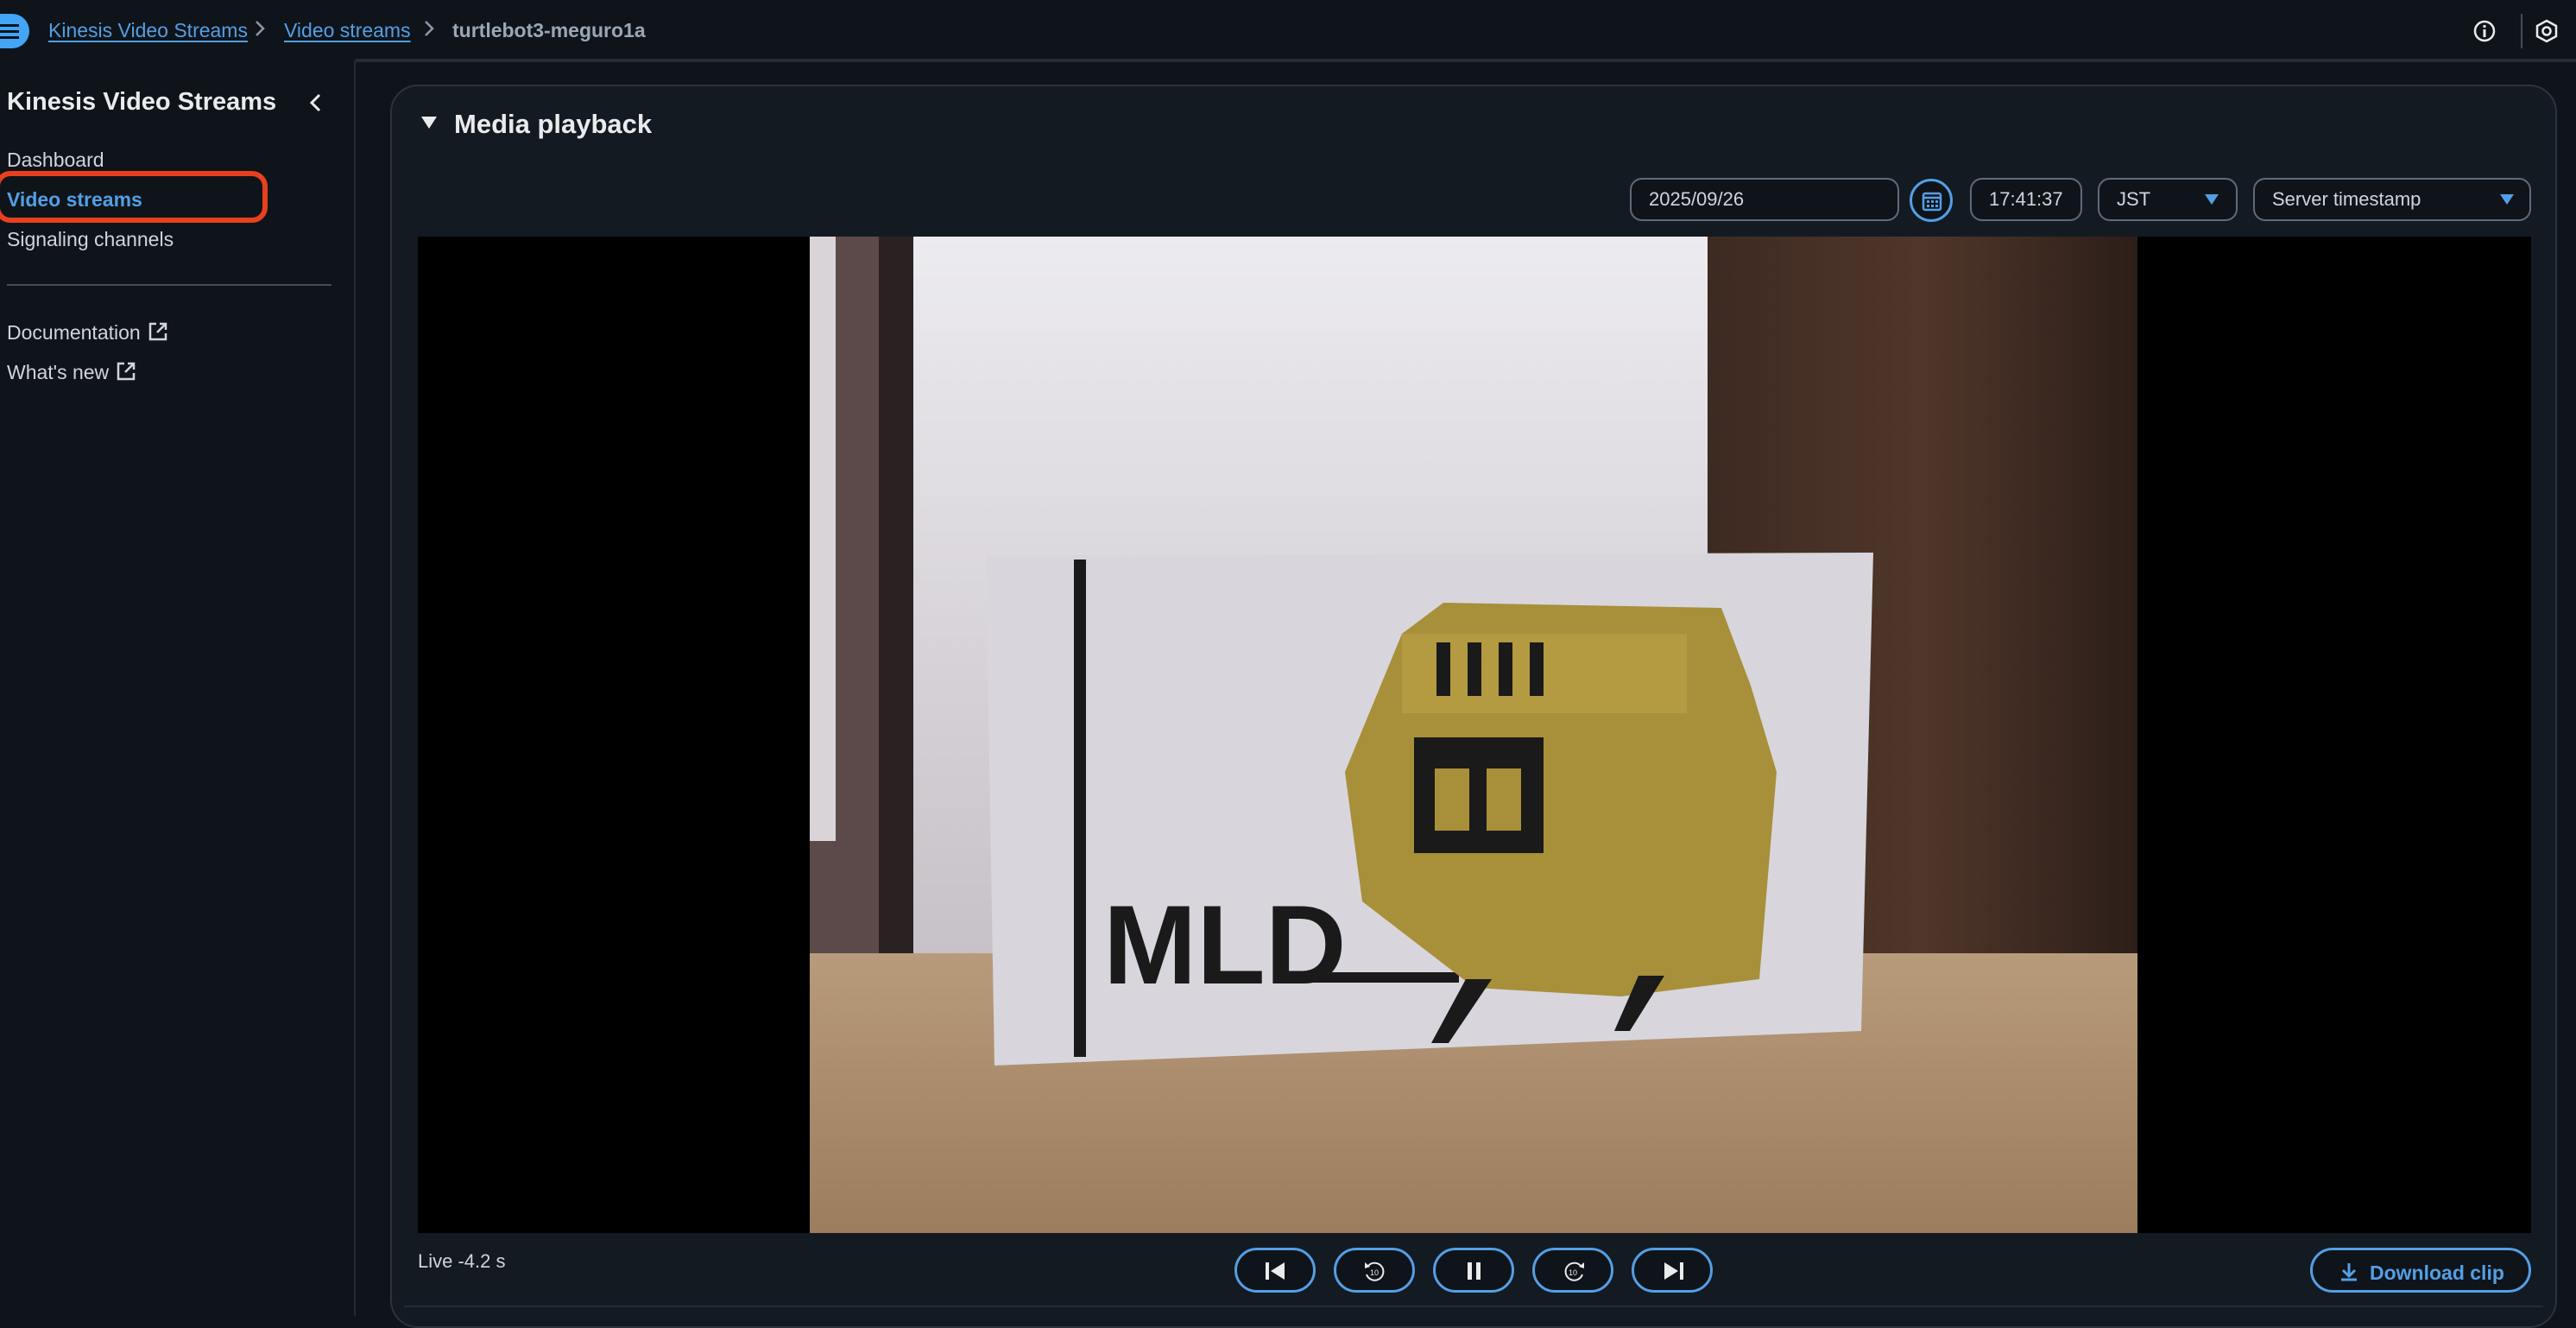  I want to click on panel-bottom-divider, so click(1473, 1306).